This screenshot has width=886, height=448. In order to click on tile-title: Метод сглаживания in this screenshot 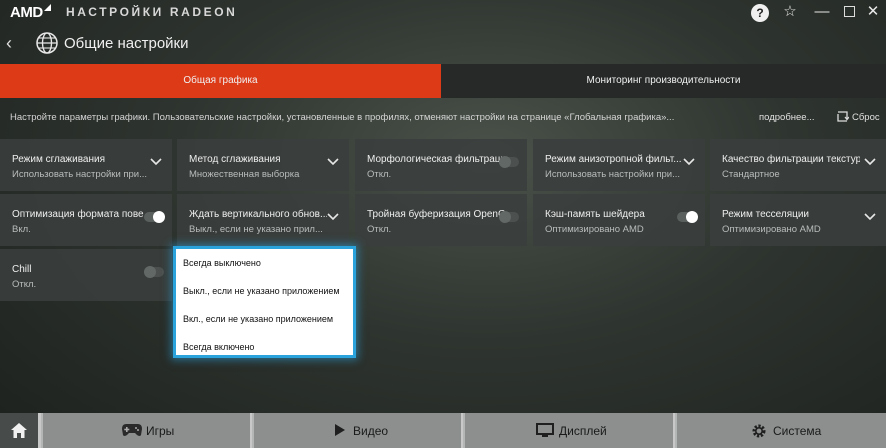, I will do `click(235, 159)`.